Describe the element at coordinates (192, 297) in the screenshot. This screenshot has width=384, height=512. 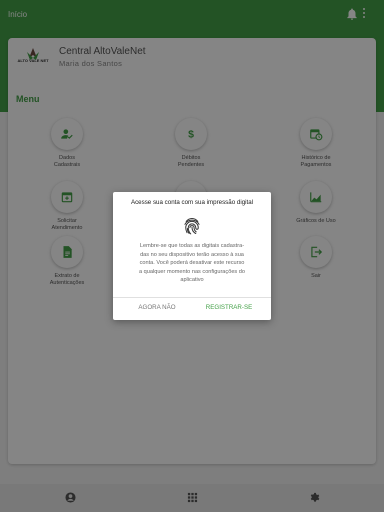
I see `dialog-divider` at that location.